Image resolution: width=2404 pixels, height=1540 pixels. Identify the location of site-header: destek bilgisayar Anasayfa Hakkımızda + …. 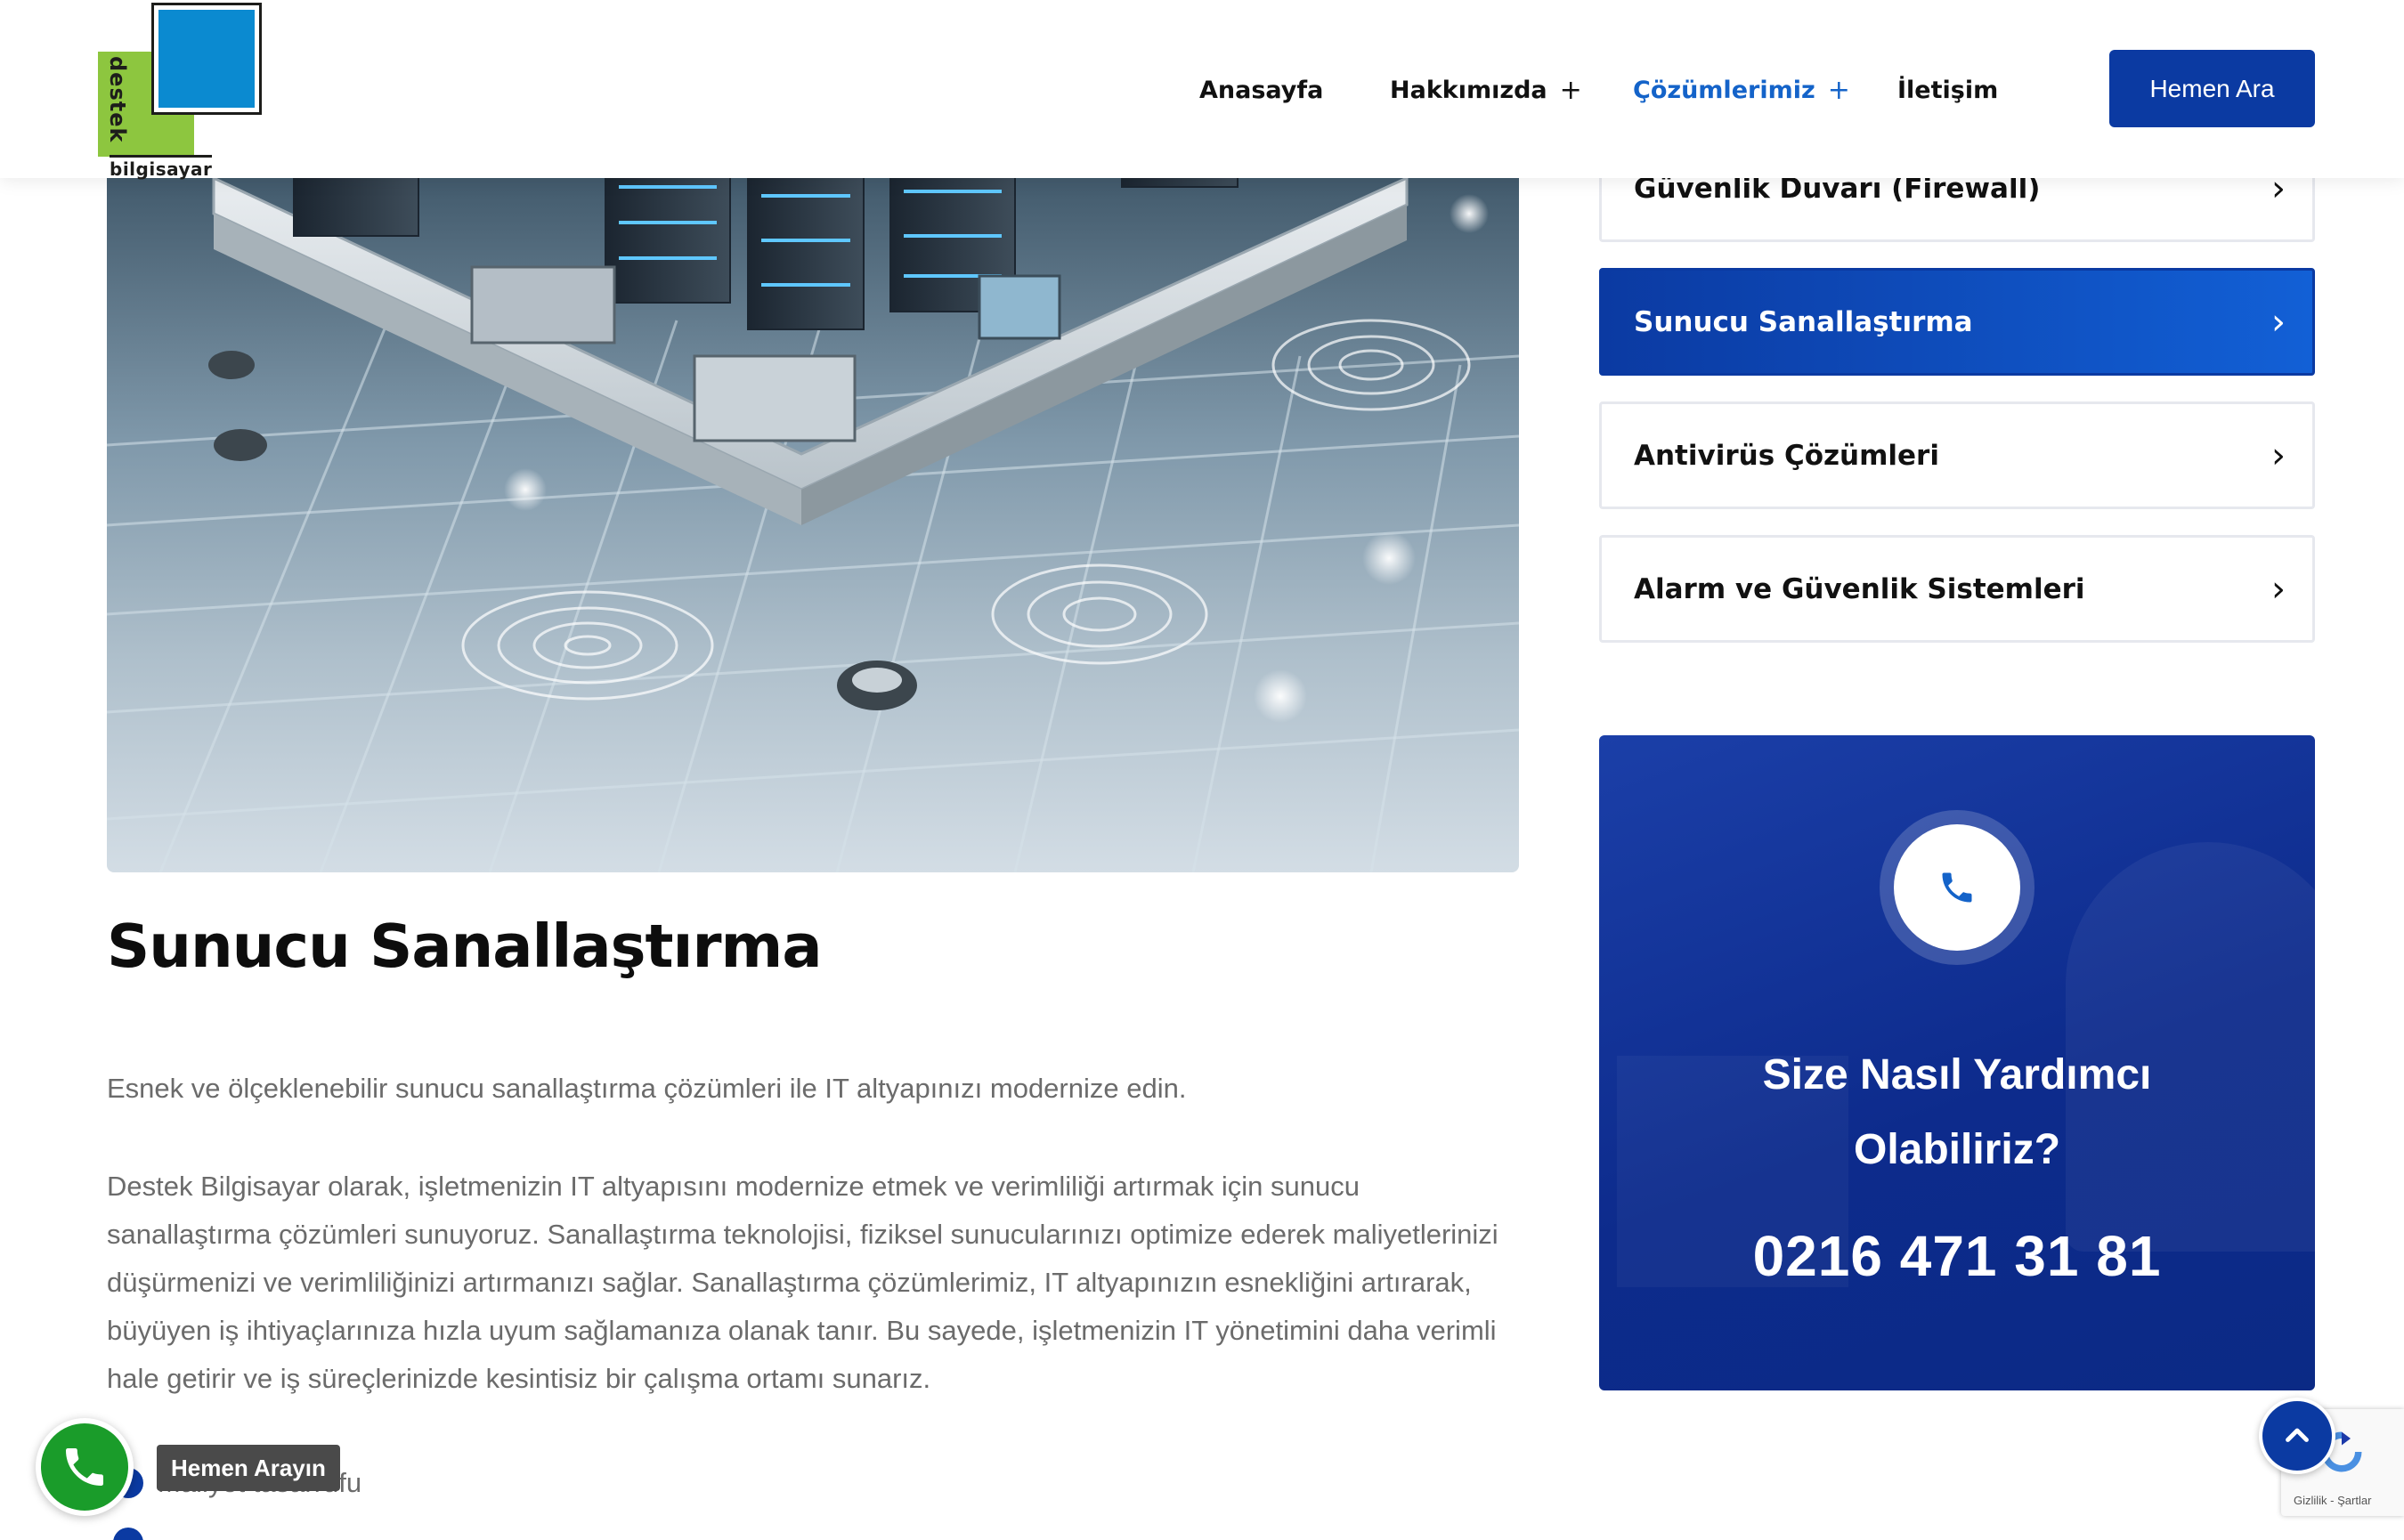
(1202, 90).